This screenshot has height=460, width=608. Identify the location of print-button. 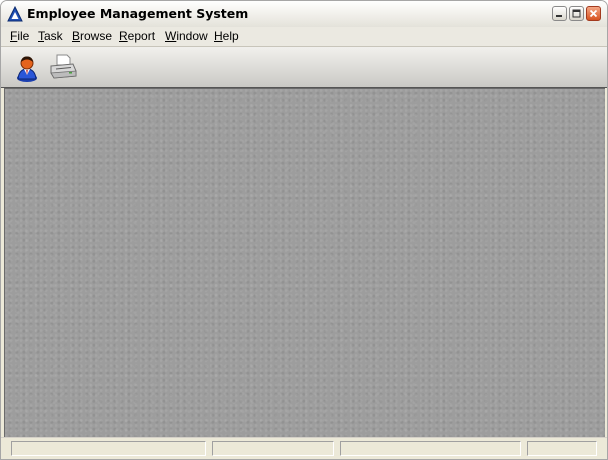
(63, 67).